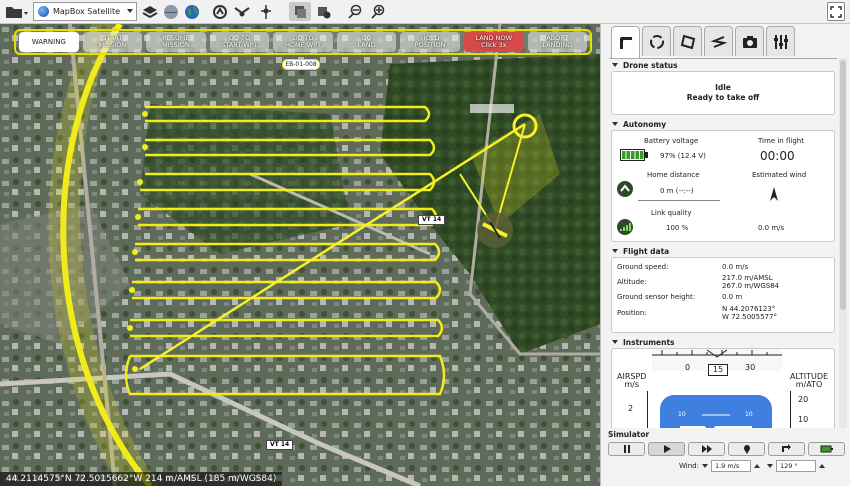 This screenshot has height=486, width=850. I want to click on altitude-tick-label: 10, so click(803, 419).